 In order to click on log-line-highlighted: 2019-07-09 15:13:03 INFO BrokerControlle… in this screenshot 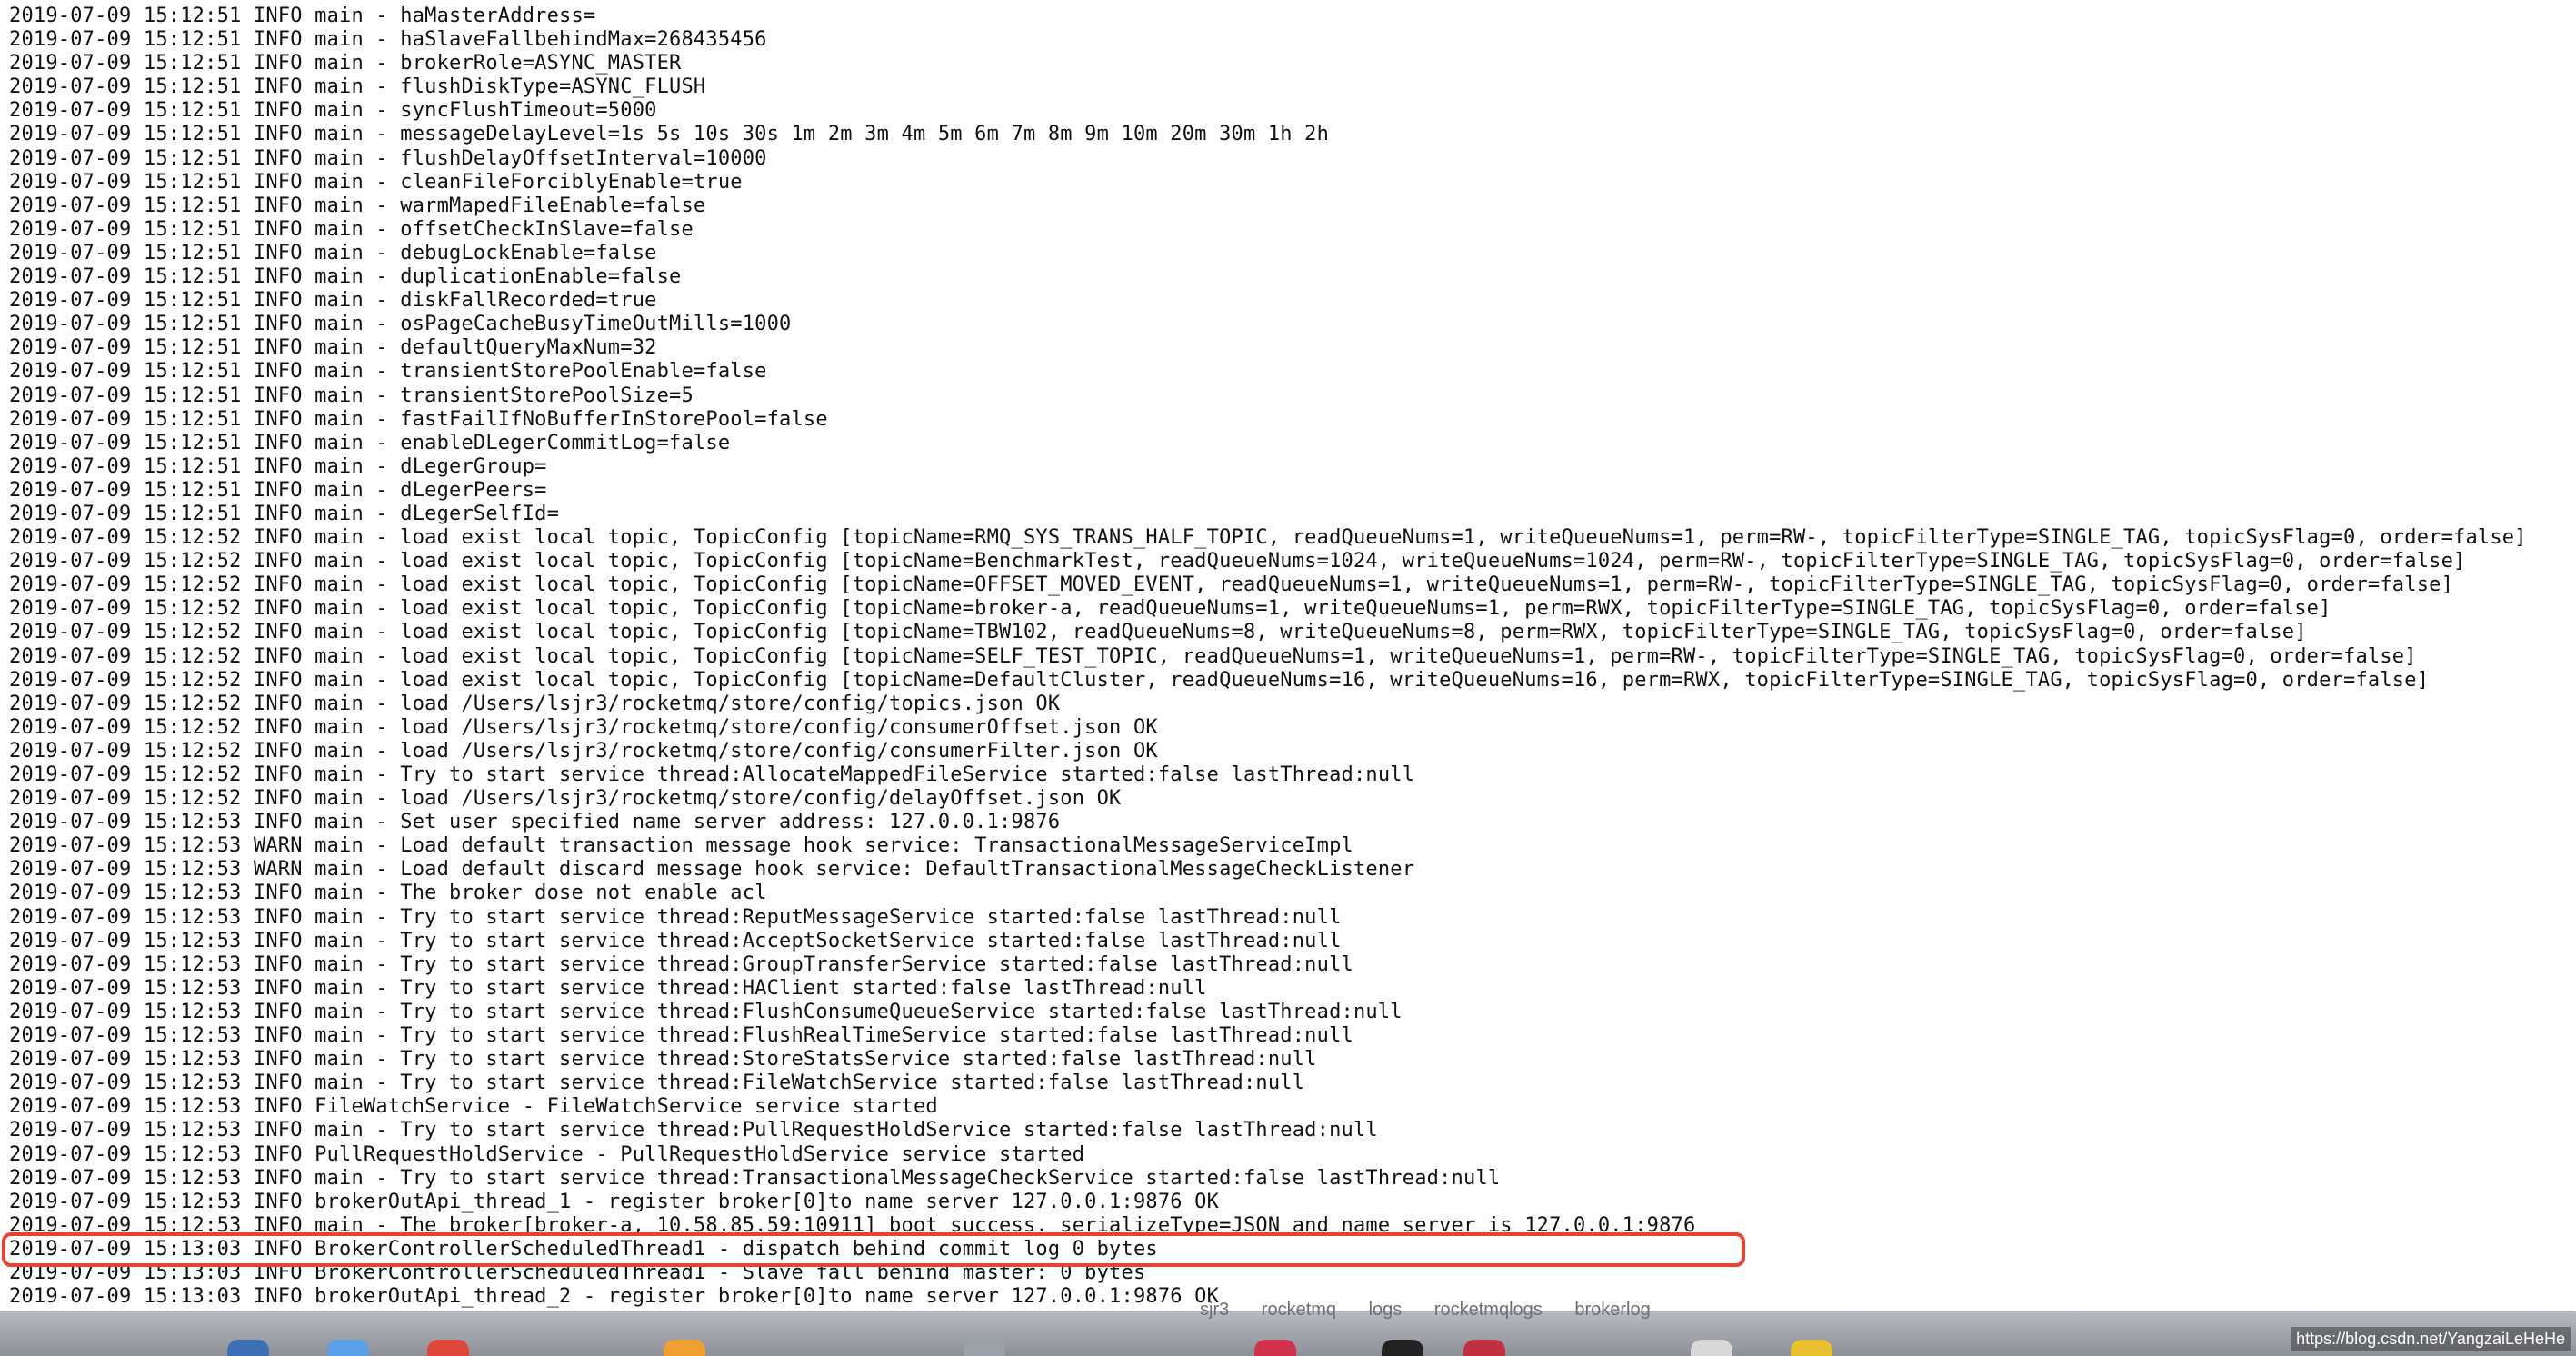, I will do `click(583, 1249)`.